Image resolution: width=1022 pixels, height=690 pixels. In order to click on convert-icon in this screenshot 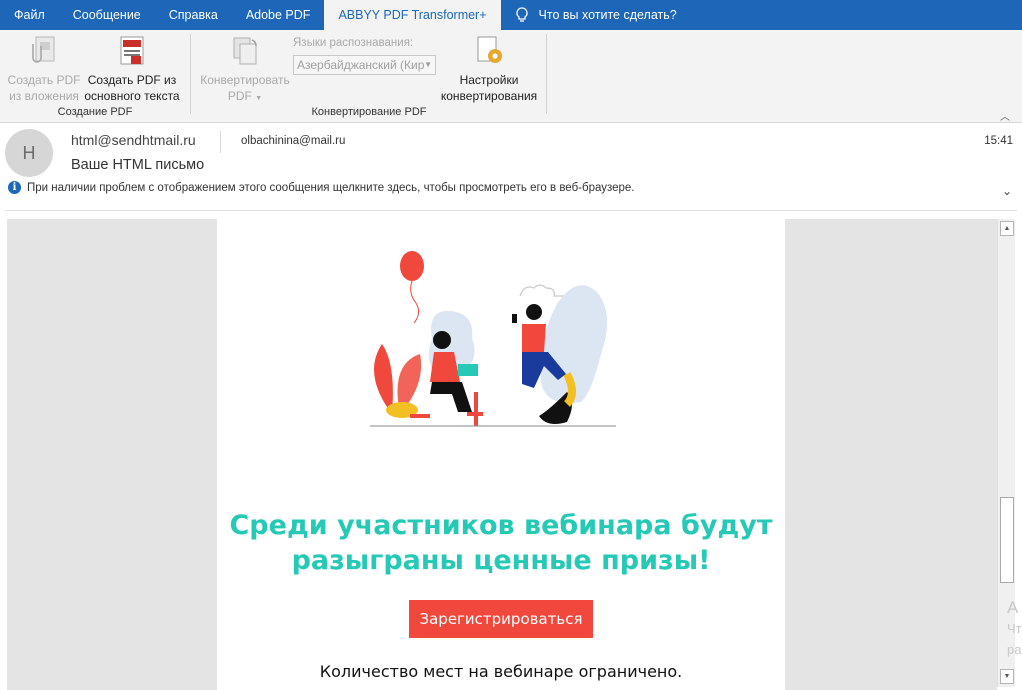, I will do `click(245, 51)`.